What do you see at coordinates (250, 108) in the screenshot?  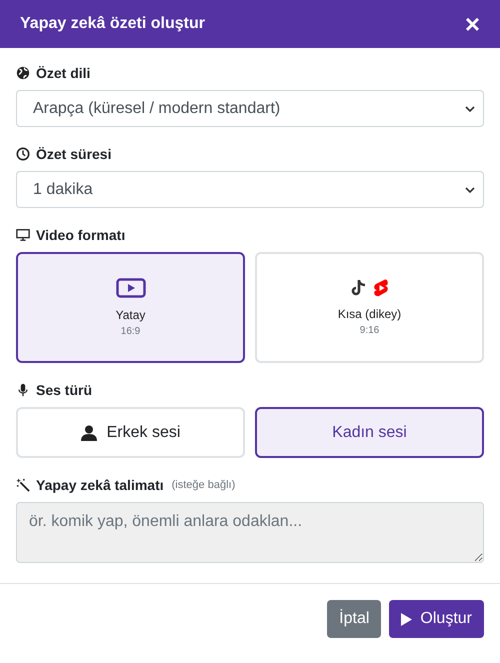 I see `dropdown-select: Arapça (küresel / modern standart)` at bounding box center [250, 108].